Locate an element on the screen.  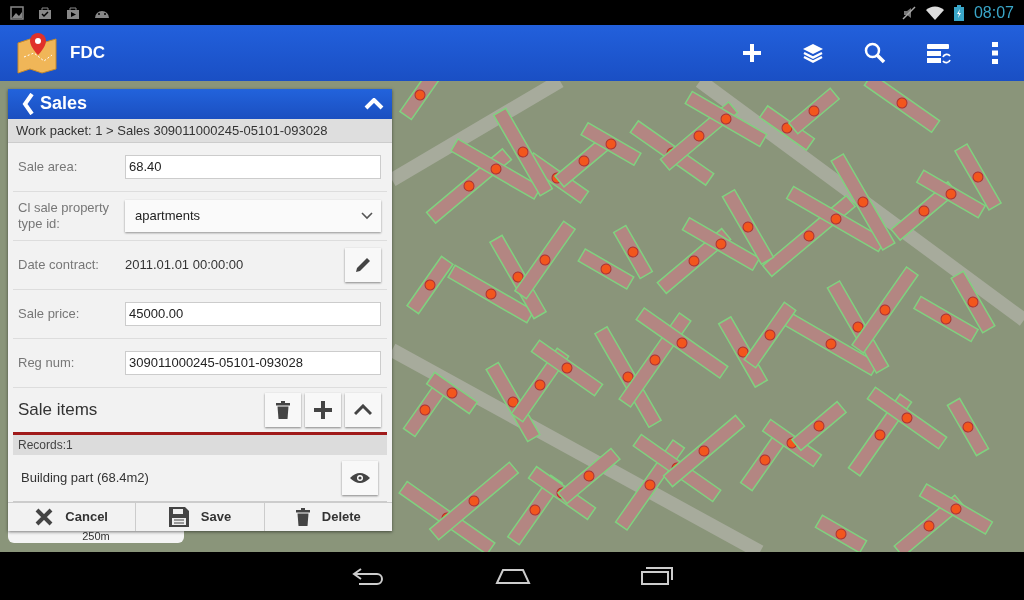
back-chevron-icon is located at coordinates (28, 103).